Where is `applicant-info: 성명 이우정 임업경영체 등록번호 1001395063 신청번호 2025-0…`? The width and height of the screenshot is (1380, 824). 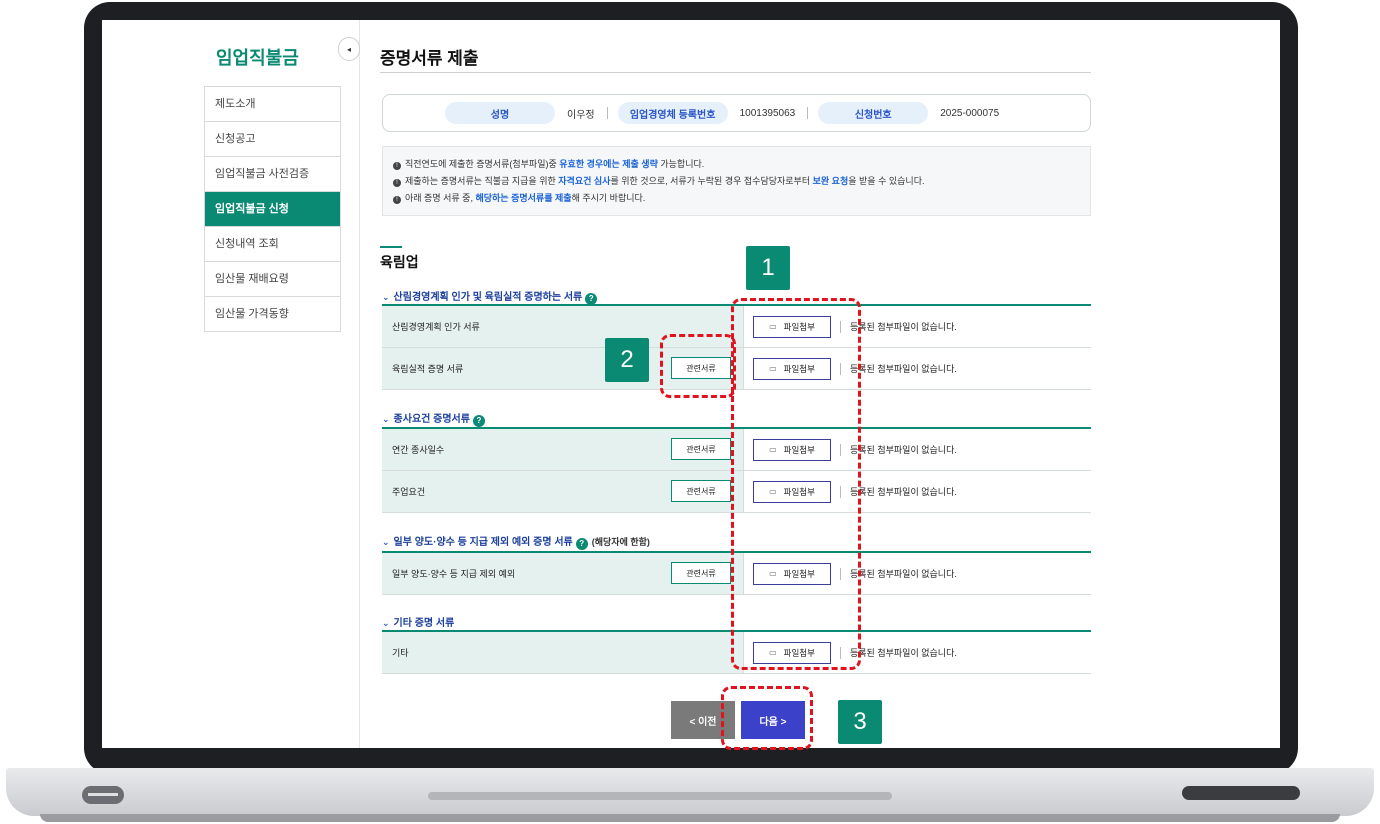
applicant-info: 성명 이우정 임업경영체 등록번호 1001395063 신청번호 2025-0… is located at coordinates (736, 113).